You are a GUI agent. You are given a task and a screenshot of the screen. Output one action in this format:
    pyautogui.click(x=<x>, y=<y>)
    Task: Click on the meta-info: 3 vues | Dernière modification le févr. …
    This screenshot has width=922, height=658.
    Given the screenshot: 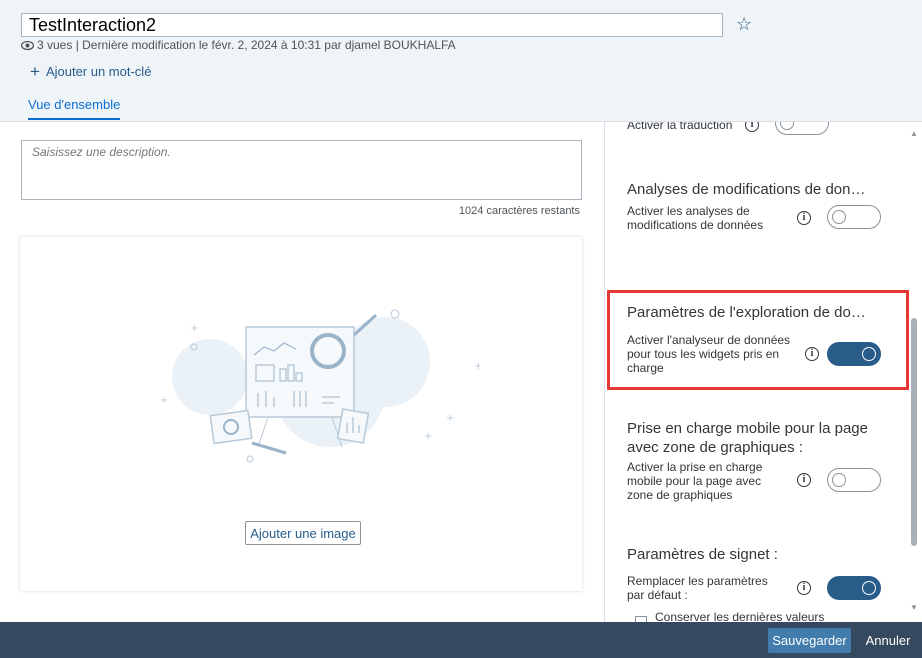 What is the action you would take?
    pyautogui.click(x=238, y=45)
    